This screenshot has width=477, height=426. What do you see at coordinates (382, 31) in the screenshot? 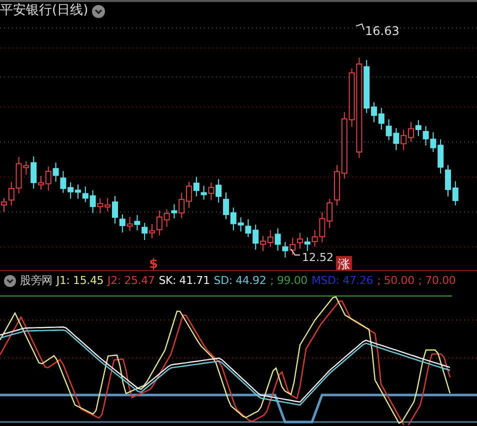
I see `high-price-label: 16.63` at bounding box center [382, 31].